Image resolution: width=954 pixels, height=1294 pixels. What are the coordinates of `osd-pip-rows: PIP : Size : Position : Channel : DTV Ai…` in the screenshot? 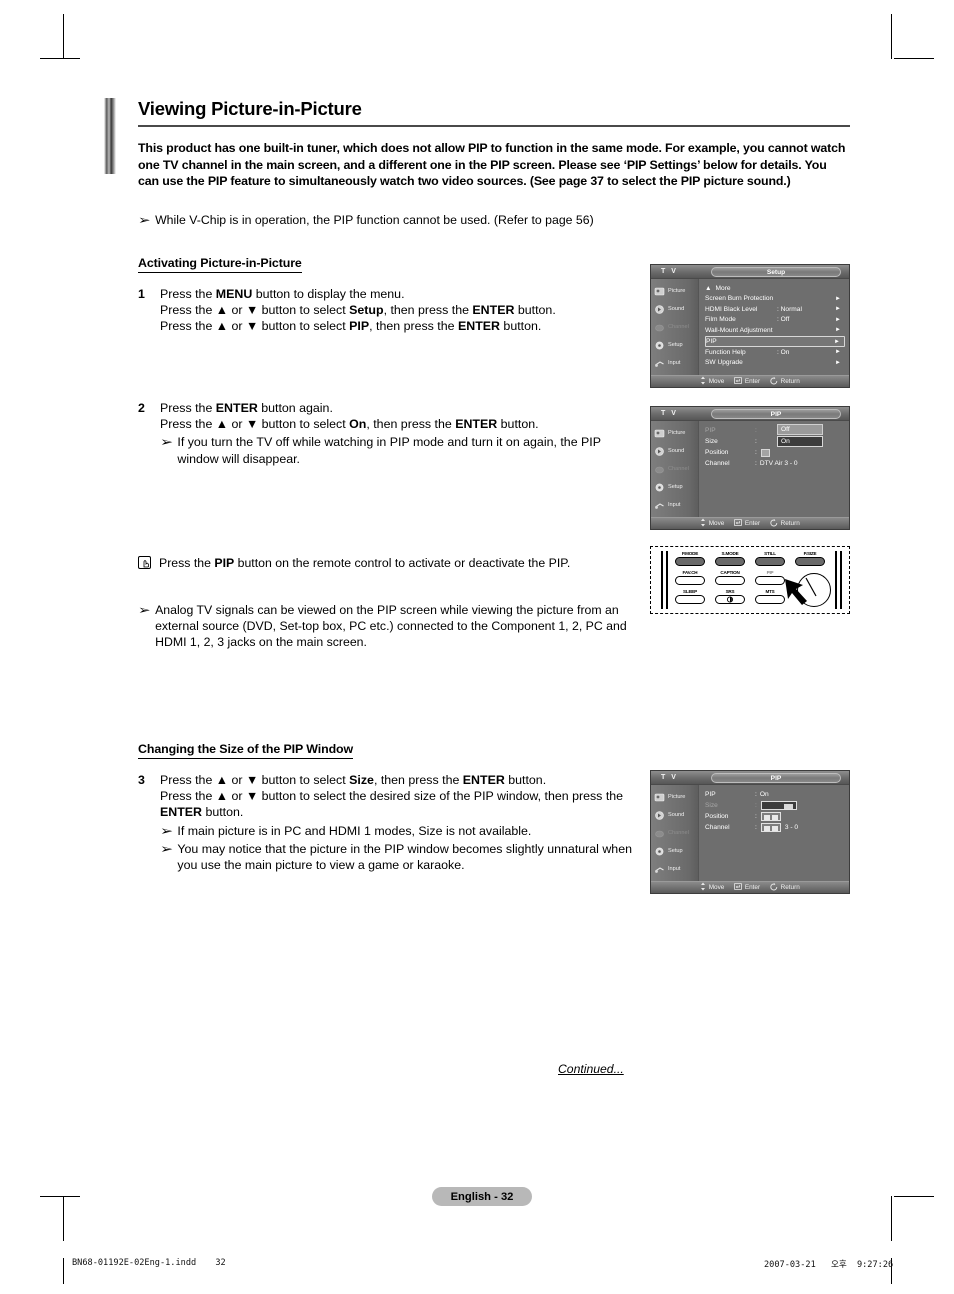 It's located at (774, 470).